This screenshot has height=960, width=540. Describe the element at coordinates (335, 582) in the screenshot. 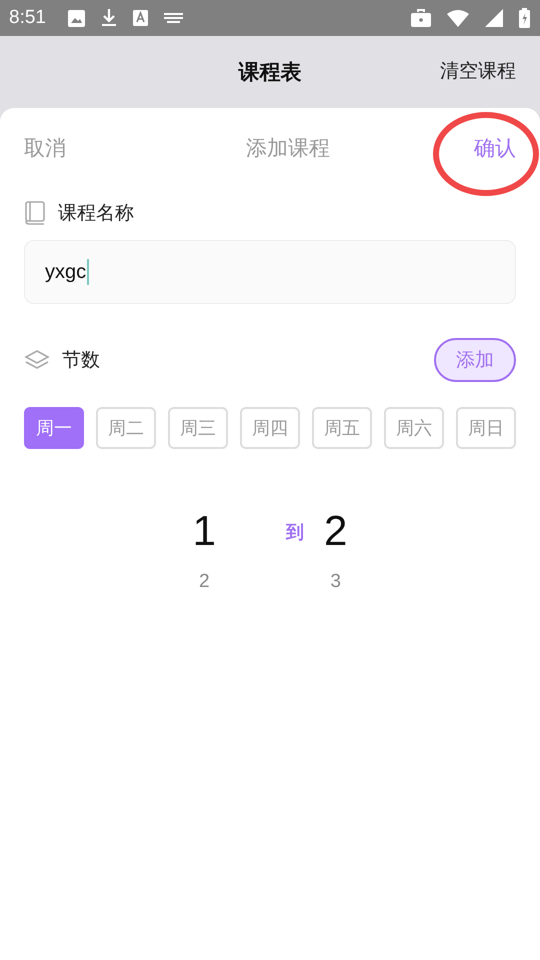

I see `end-section-option: 3` at that location.